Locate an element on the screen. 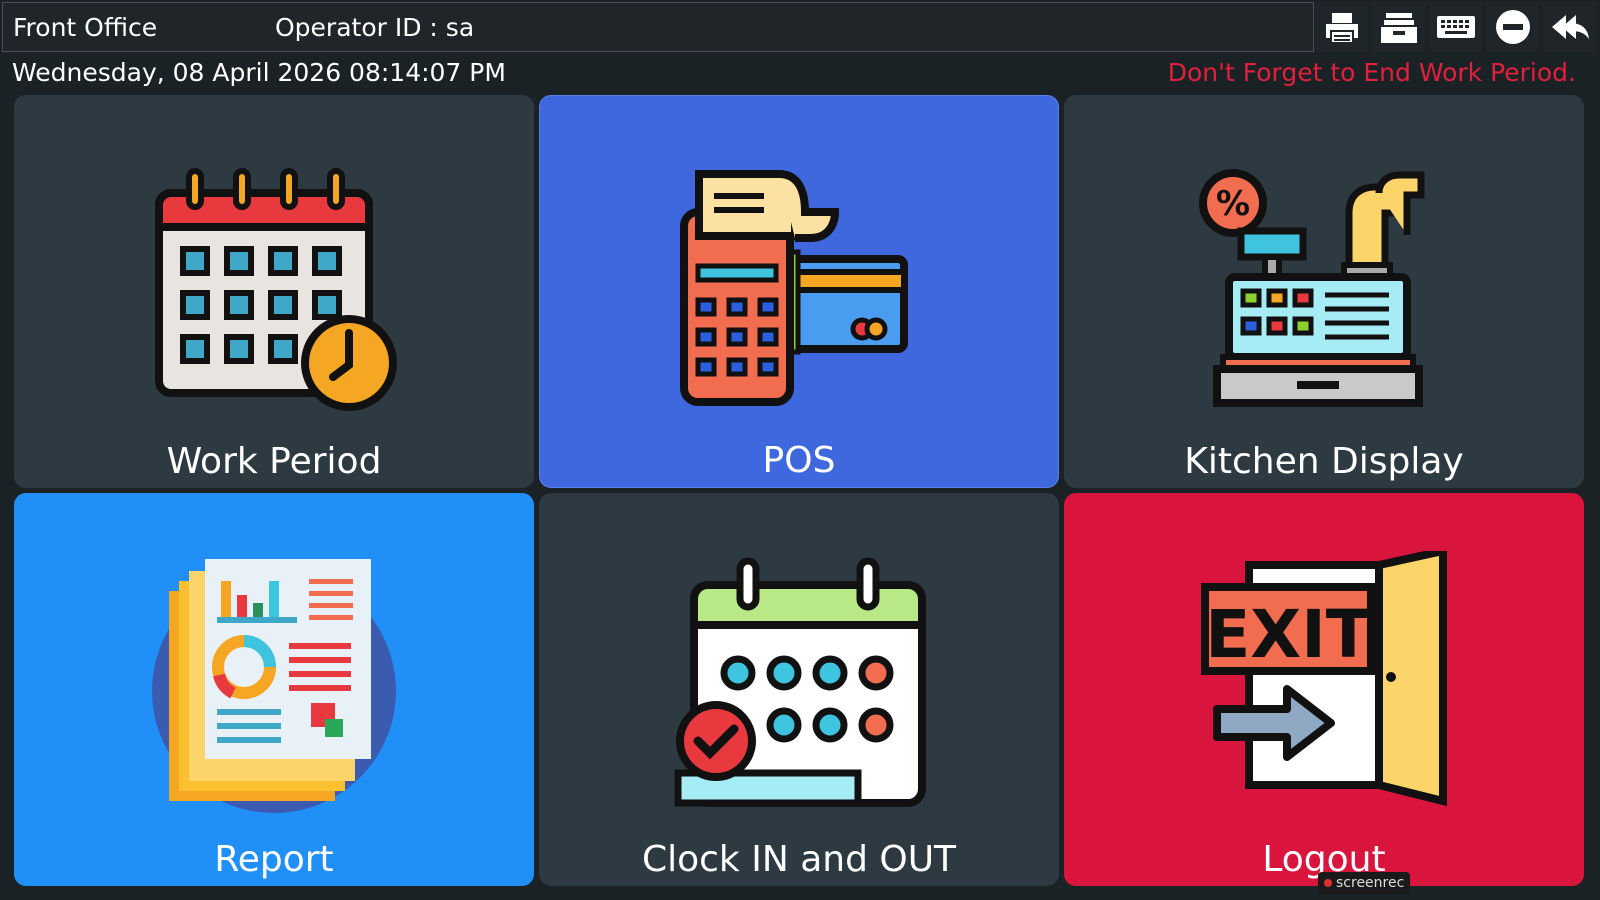 The width and height of the screenshot is (1600, 900). watermark-text: screenrec is located at coordinates (1370, 883).